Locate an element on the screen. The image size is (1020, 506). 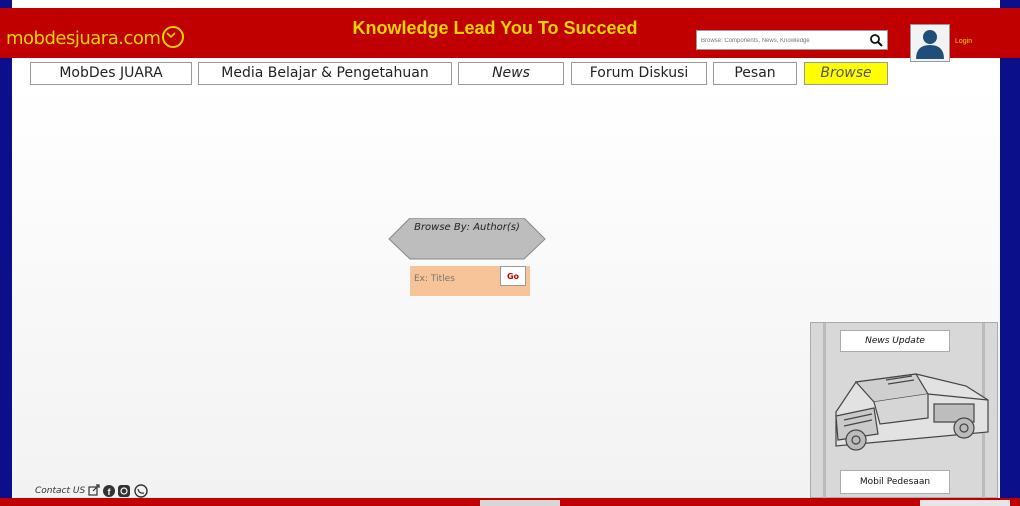
tab-media-belajar: Media Belajar & Pengetahuan is located at coordinates (325, 73).